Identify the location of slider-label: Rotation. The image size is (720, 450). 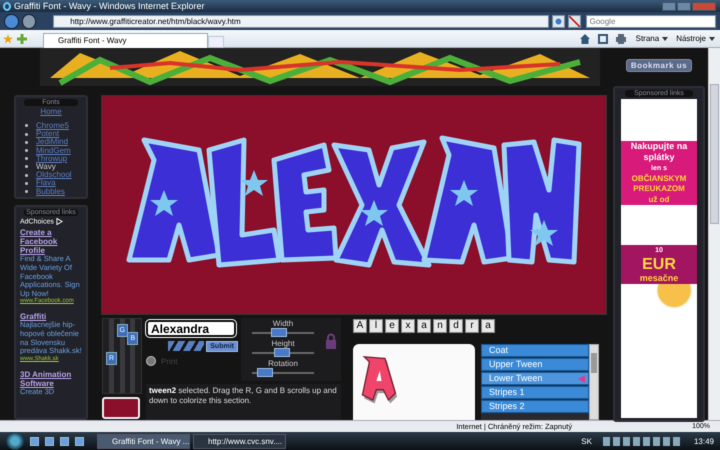
(283, 363).